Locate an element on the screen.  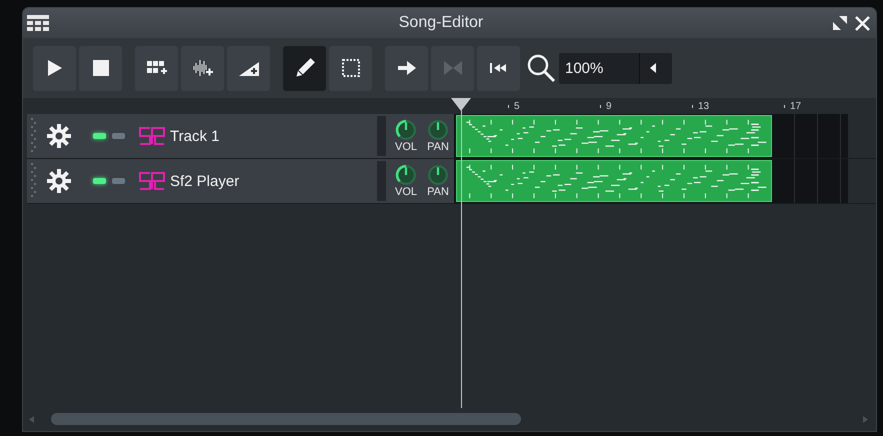
add-sample-button is located at coordinates (202, 68).